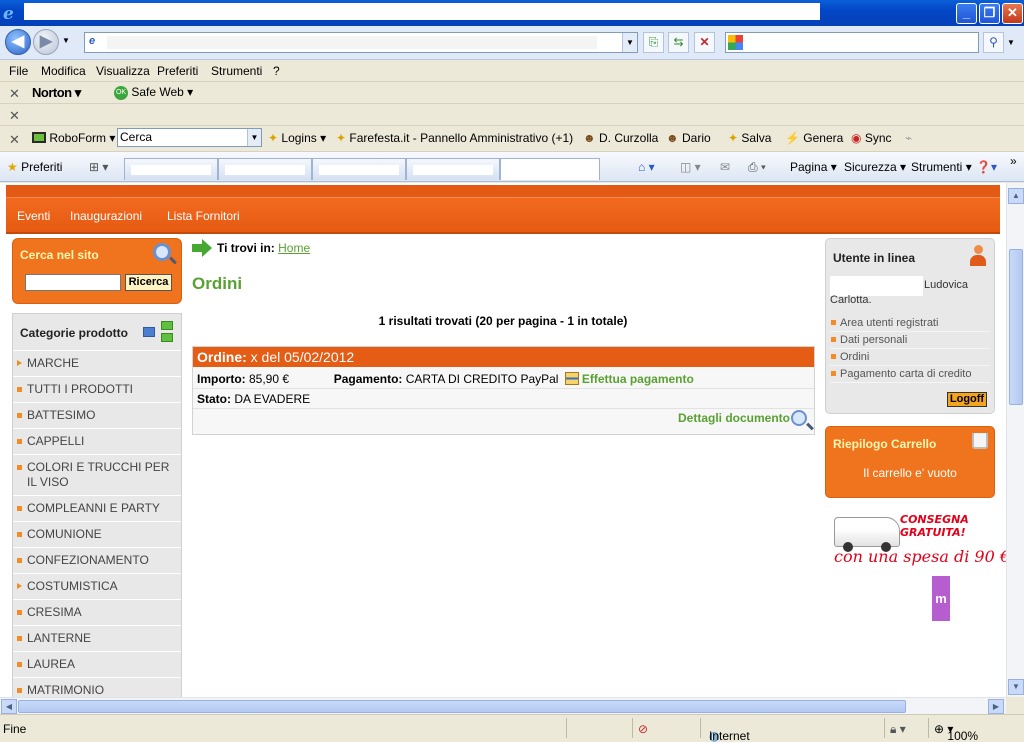 Image resolution: width=1024 pixels, height=742 pixels. What do you see at coordinates (799, 418) in the screenshot?
I see `magnifier-icon` at bounding box center [799, 418].